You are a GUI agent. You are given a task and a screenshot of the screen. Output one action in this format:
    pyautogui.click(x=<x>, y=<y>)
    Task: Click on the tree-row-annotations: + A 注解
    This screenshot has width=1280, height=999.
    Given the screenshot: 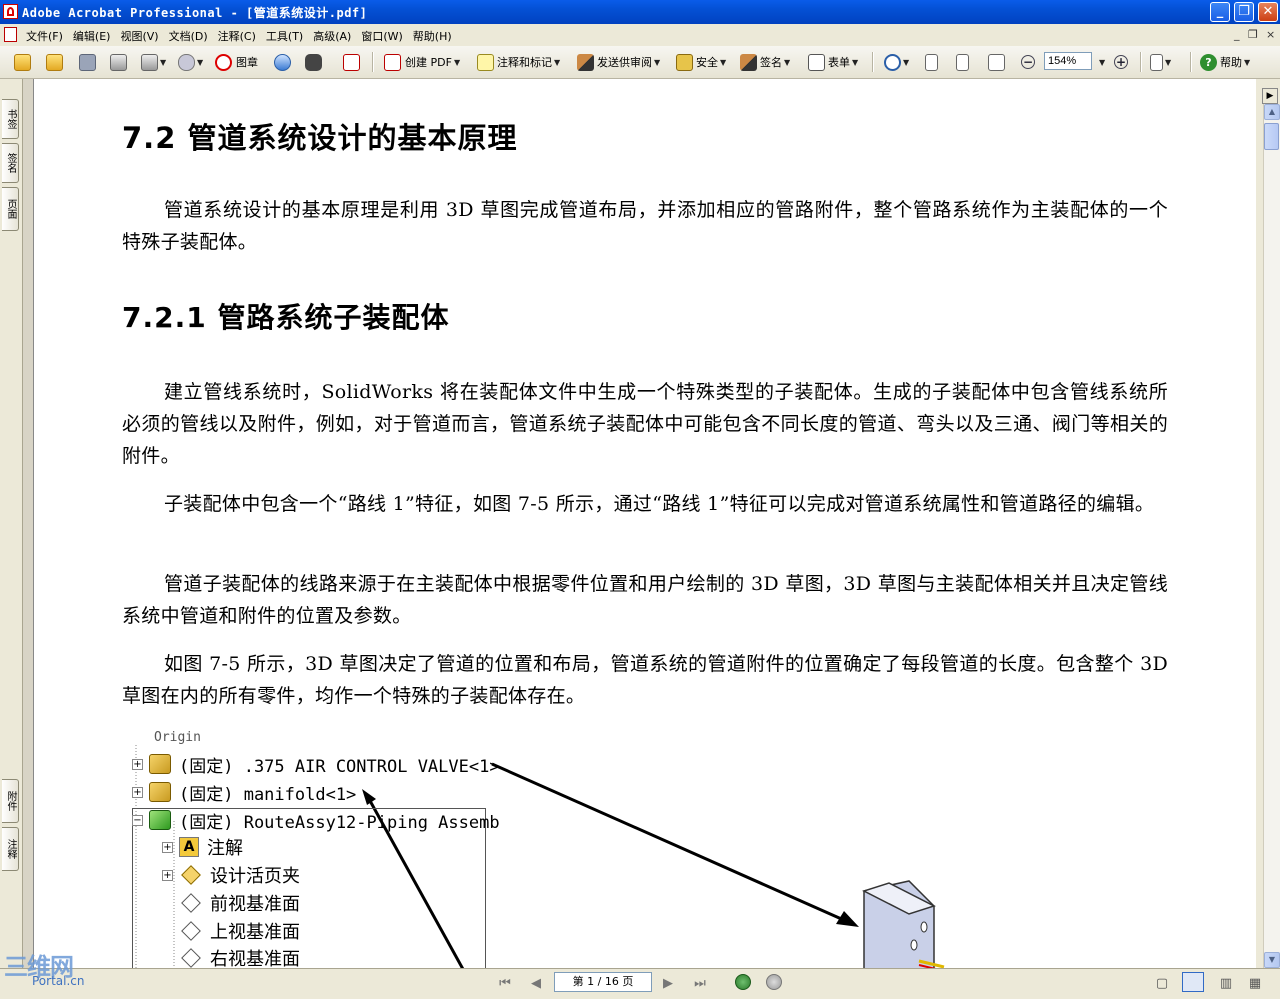 What is the action you would take?
    pyautogui.click(x=202, y=847)
    